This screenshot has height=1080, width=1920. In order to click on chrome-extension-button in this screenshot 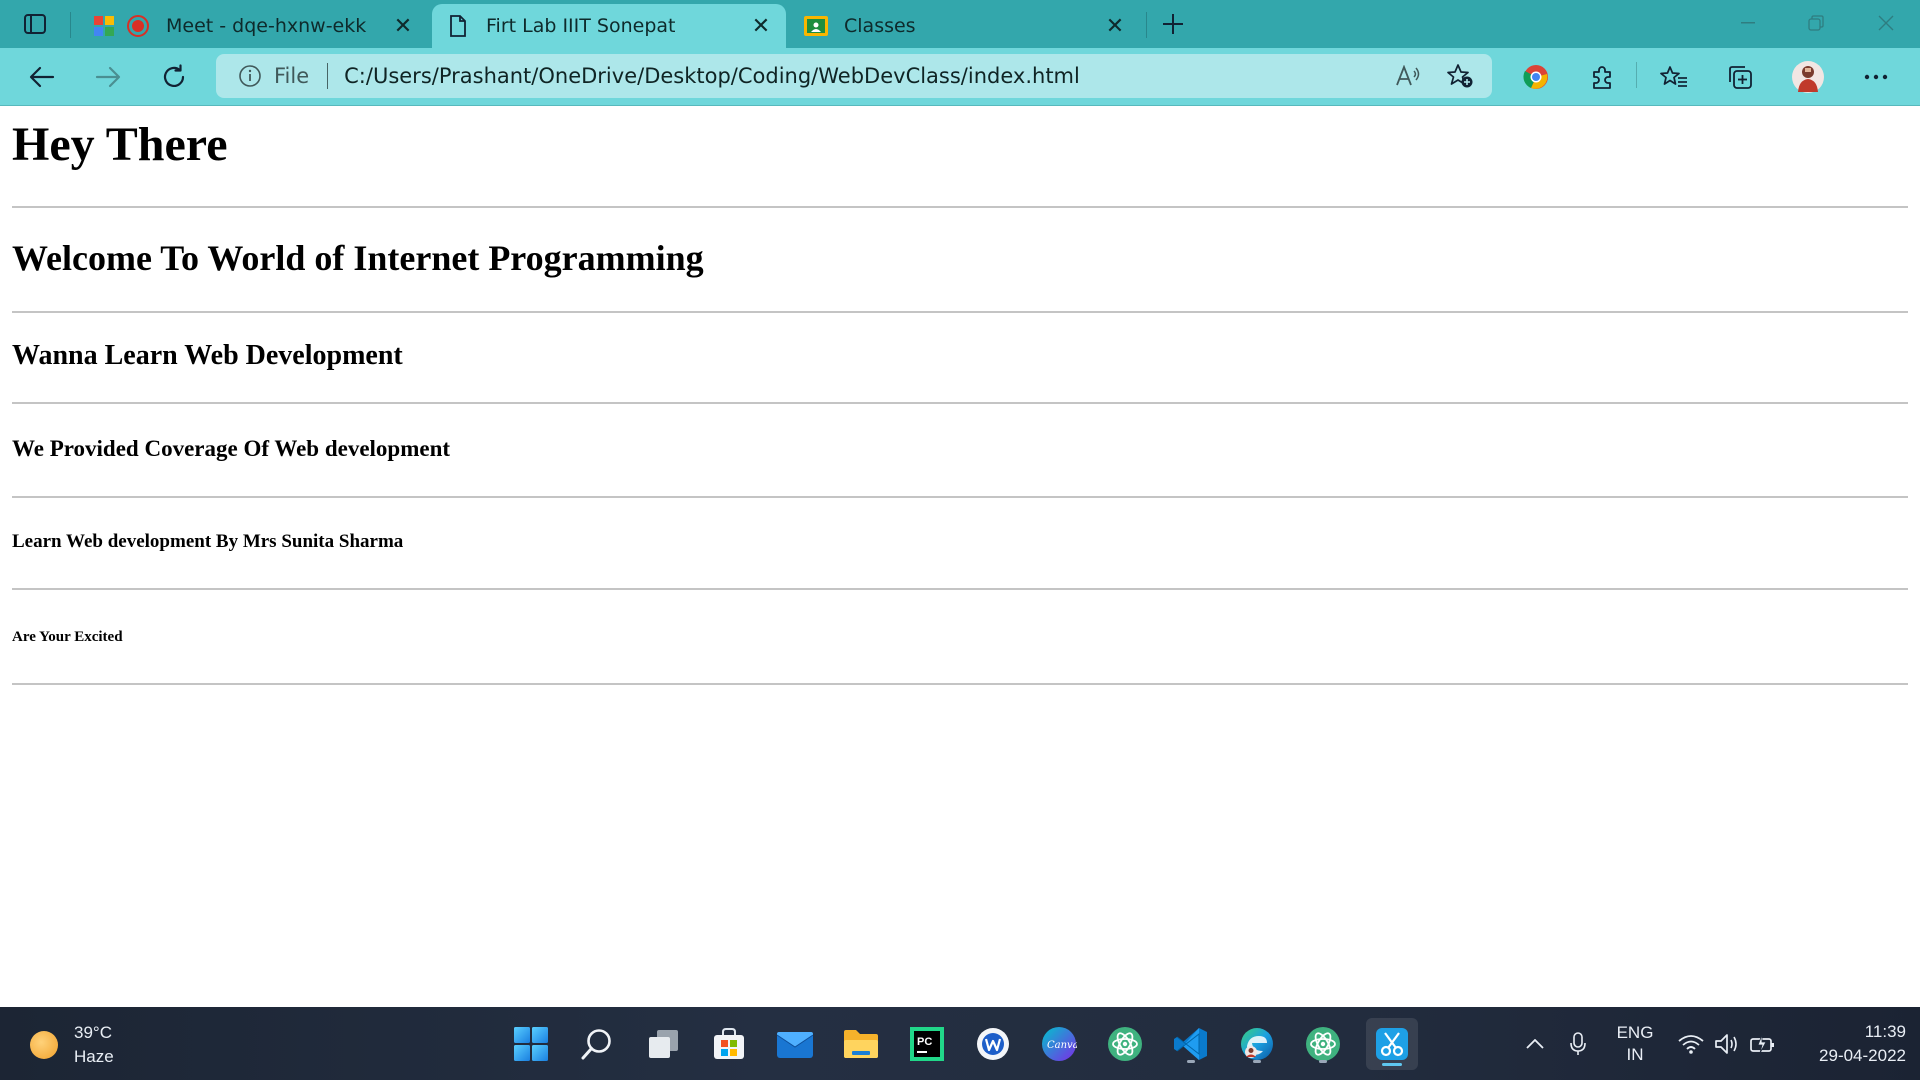, I will do `click(1536, 77)`.